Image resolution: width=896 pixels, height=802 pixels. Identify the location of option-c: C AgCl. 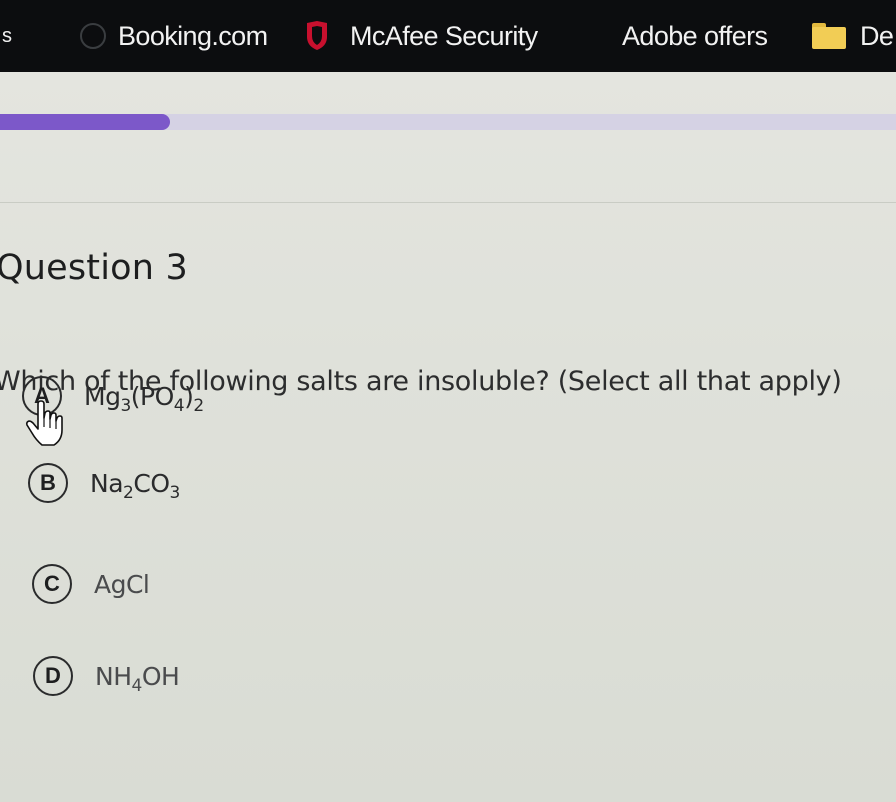
(91, 584).